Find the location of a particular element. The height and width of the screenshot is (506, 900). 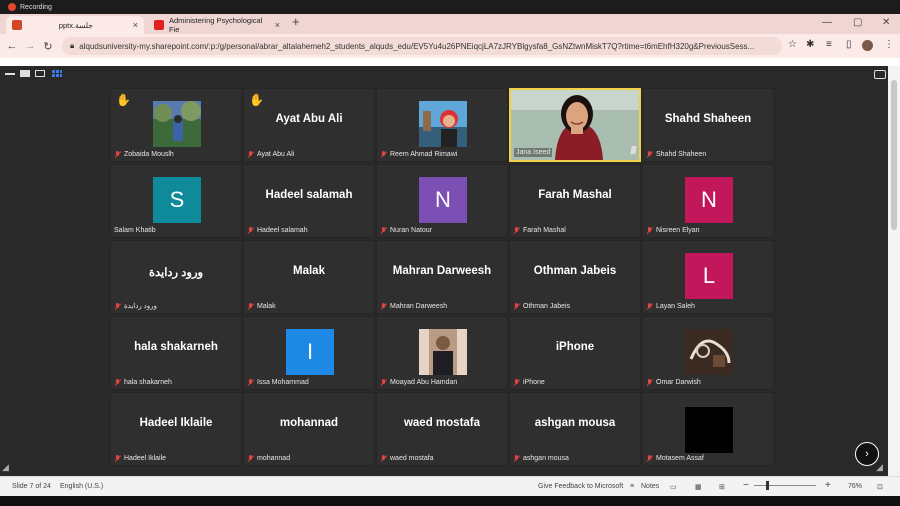

participant-tile: Jana Iseed is located at coordinates (575, 125).